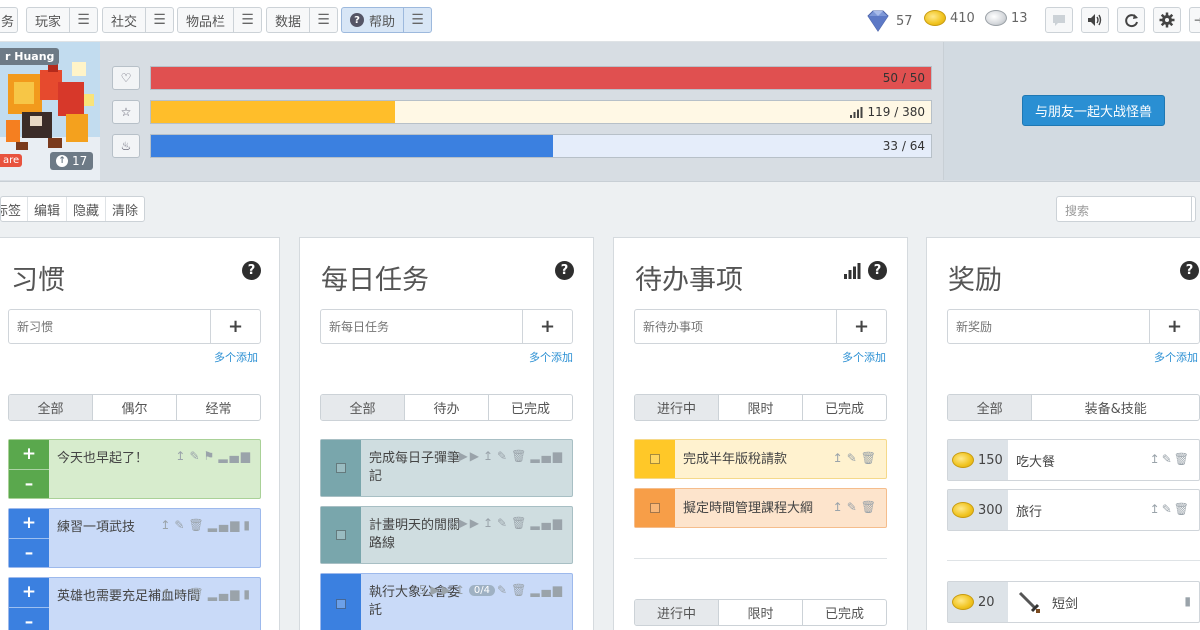 This screenshot has height=630, width=1200. Describe the element at coordinates (844, 407) in the screenshot. I see `todo-filter-completed: 已完成` at that location.